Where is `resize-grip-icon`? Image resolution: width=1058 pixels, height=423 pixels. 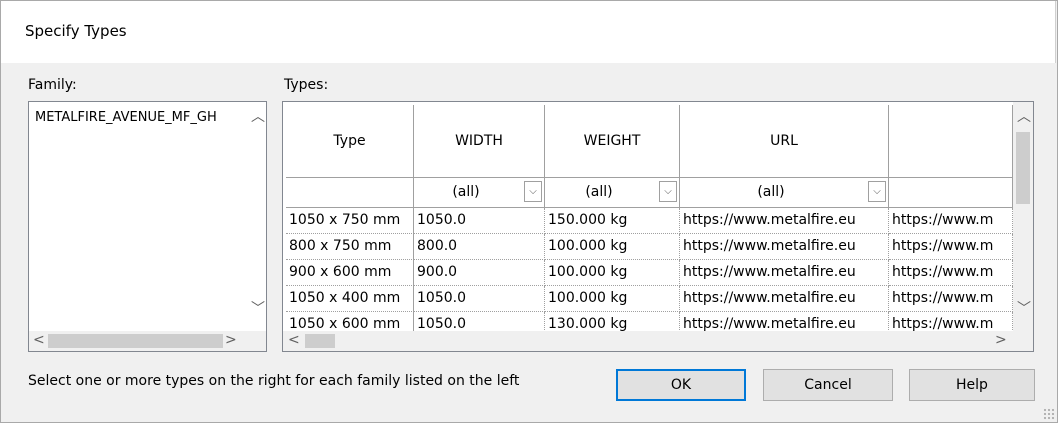
resize-grip-icon is located at coordinates (1049, 414).